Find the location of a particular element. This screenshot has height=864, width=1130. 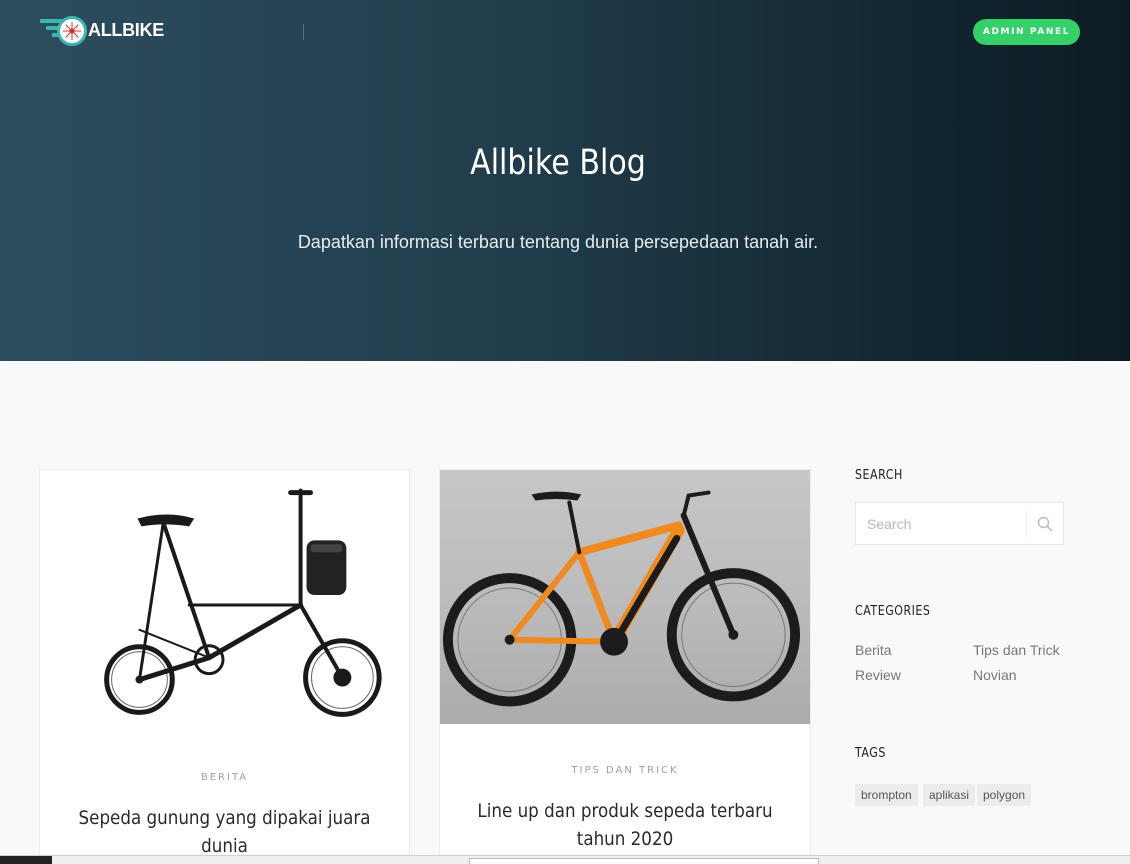

category-link-tips: Tips dan Trick is located at coordinates (1016, 650).